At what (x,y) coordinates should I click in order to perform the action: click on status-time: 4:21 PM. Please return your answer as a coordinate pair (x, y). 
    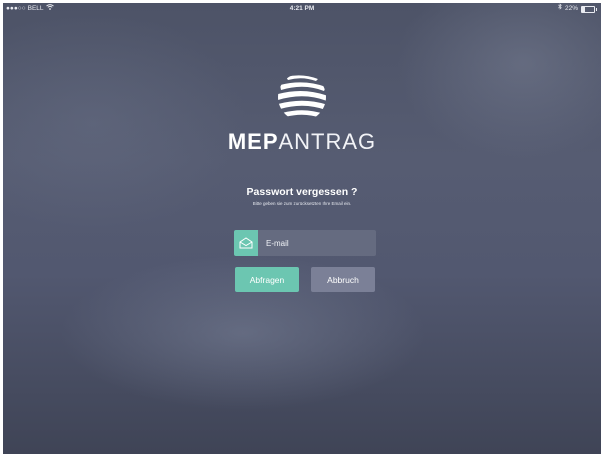
    Looking at the image, I should click on (302, 8).